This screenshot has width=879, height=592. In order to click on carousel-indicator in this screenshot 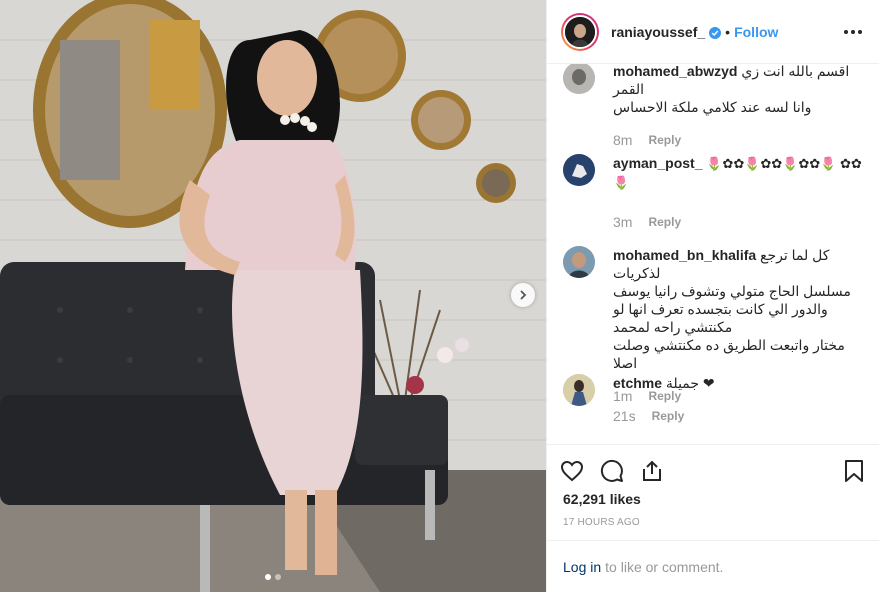, I will do `click(273, 577)`.